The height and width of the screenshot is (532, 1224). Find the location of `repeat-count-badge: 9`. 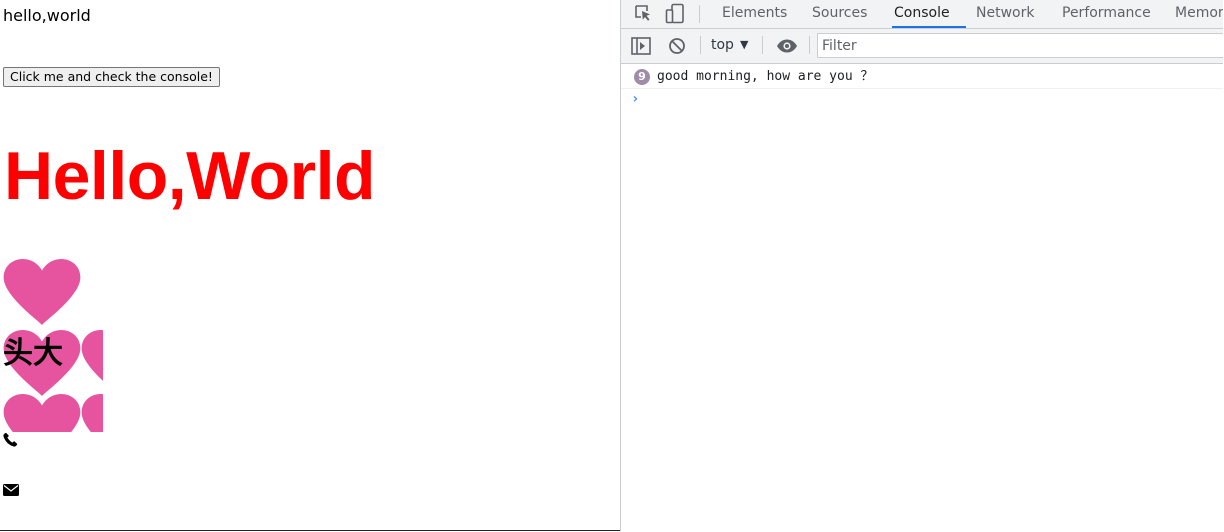

repeat-count-badge: 9 is located at coordinates (642, 77).